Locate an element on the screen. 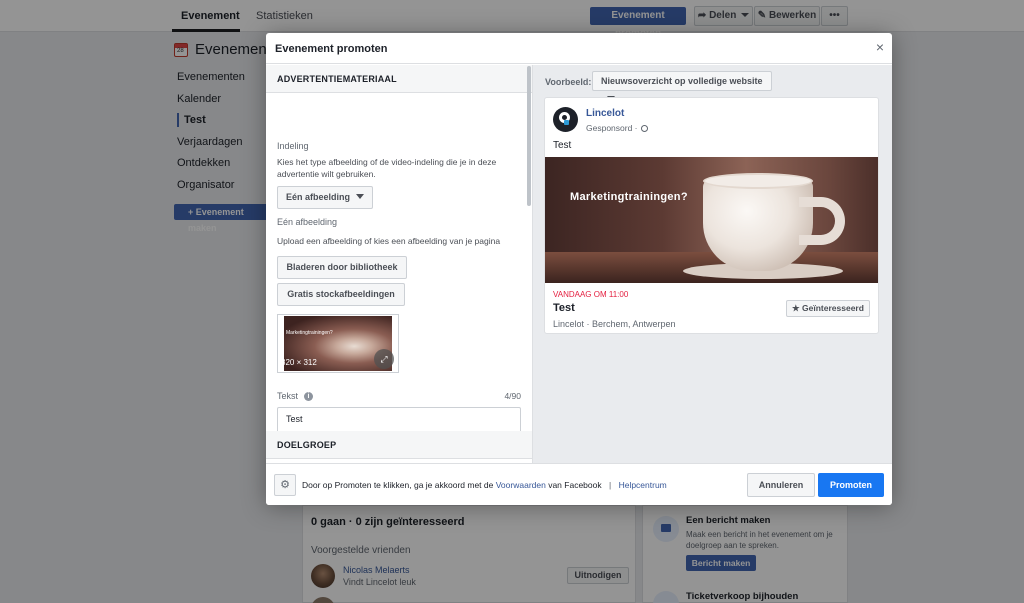 Image resolution: width=1024 pixels, height=603 pixels. promote-button: Promoten is located at coordinates (851, 485).